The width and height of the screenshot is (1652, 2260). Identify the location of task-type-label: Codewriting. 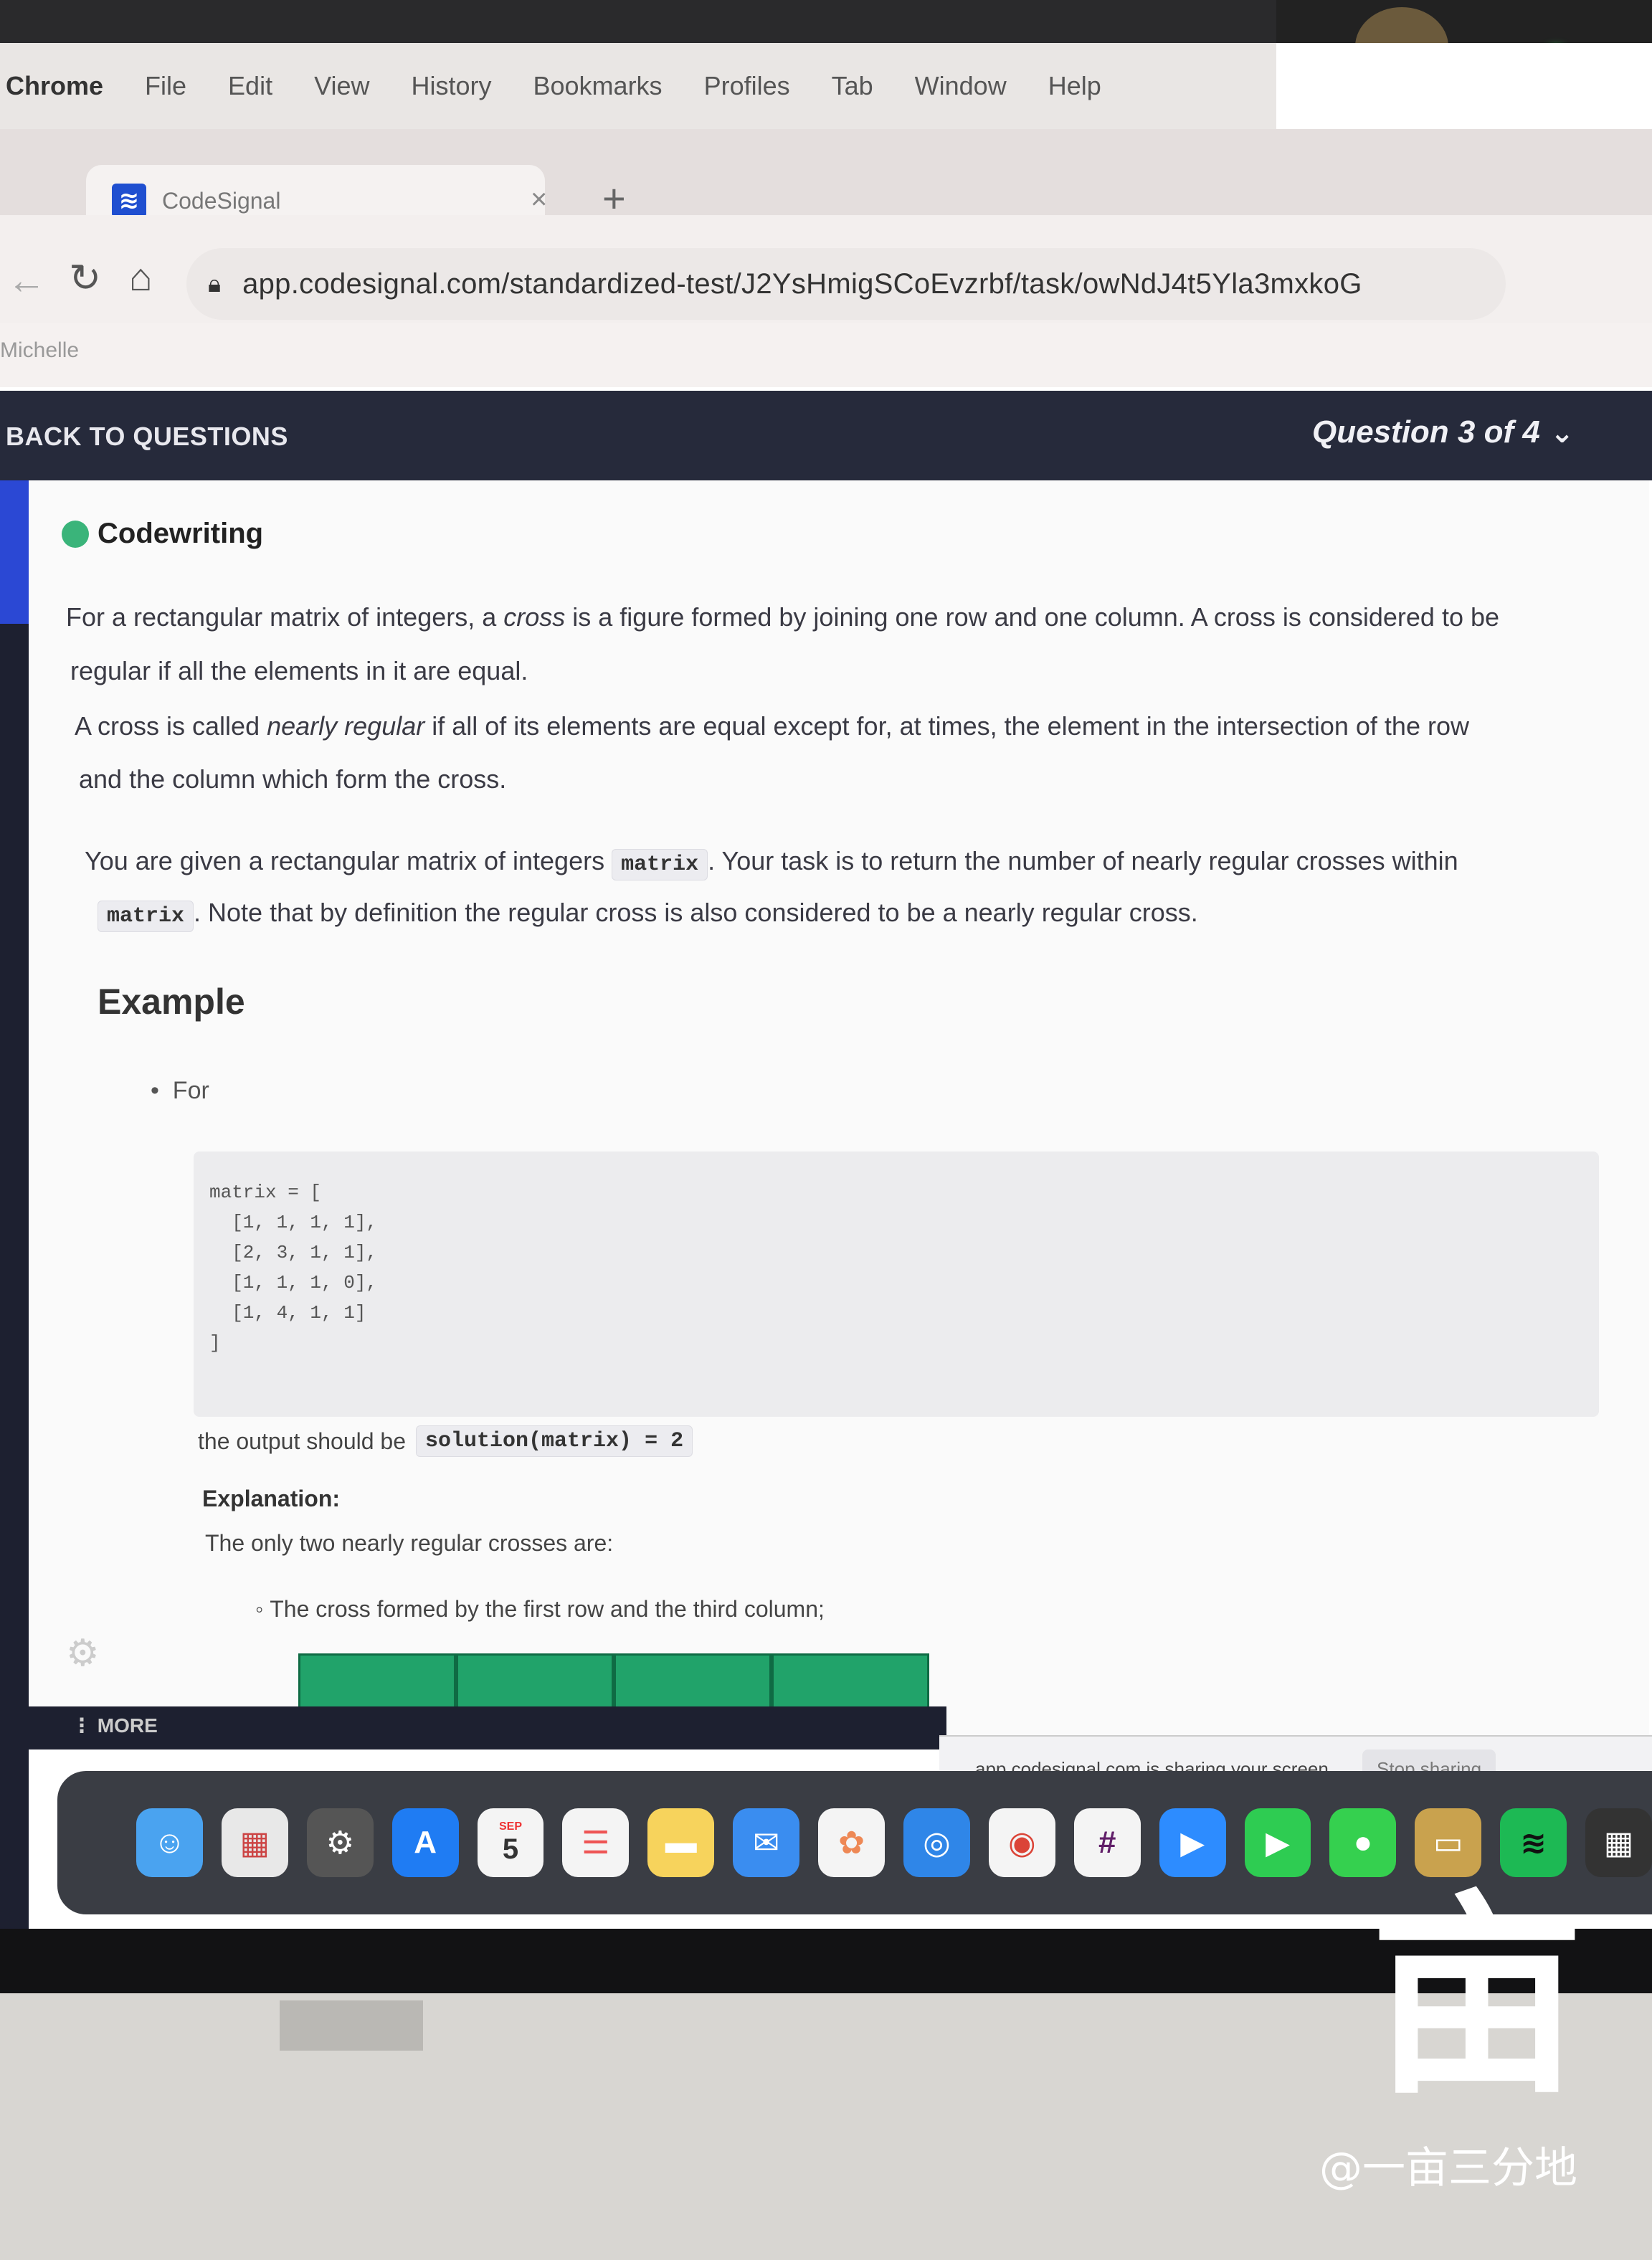
(181, 533).